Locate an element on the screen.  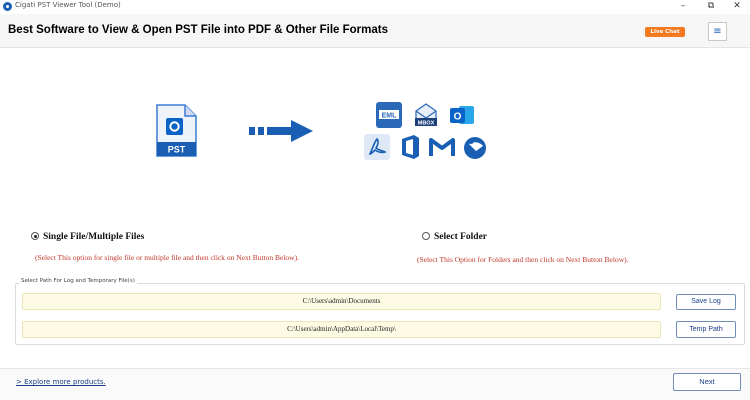
log-path-field: C:\Users\admin\Documents is located at coordinates (341, 301).